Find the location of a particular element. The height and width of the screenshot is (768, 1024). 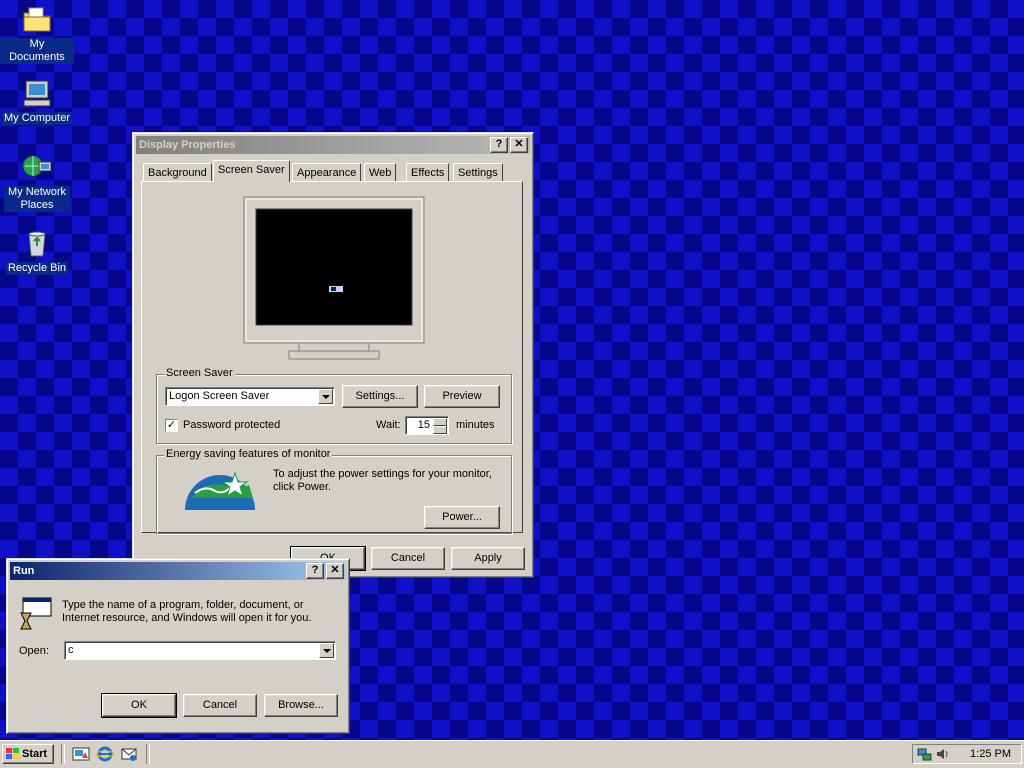

tab-settings: Settings is located at coordinates (478, 172).